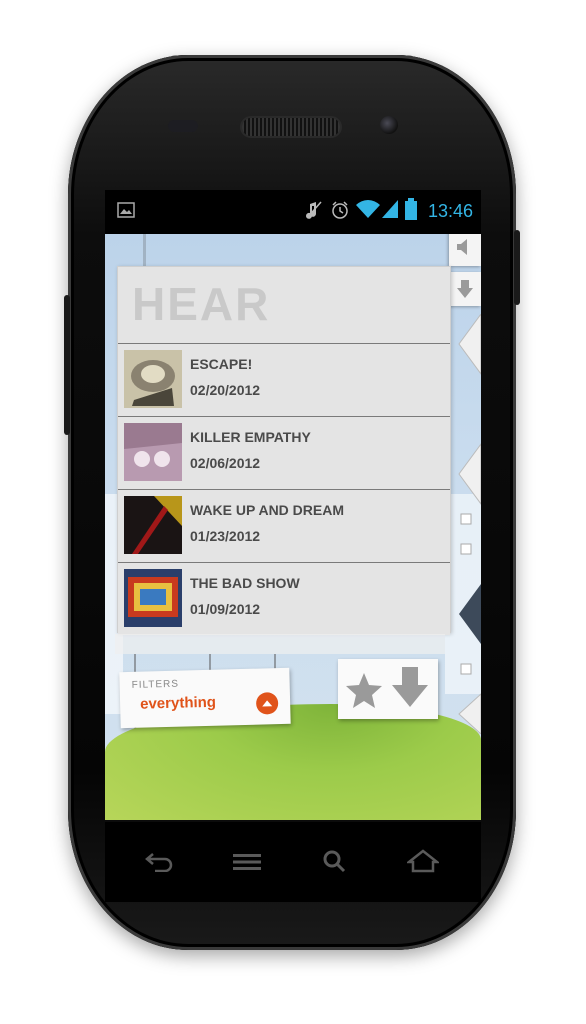 The height and width of the screenshot is (1024, 586). Describe the element at coordinates (364, 690) in the screenshot. I see `star-icon` at that location.